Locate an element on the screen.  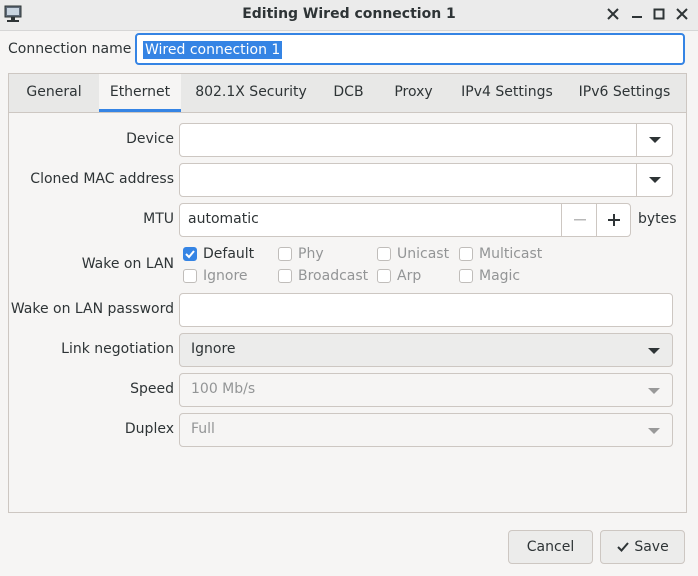
wol-broadcast-label: Broadcast is located at coordinates (333, 276).